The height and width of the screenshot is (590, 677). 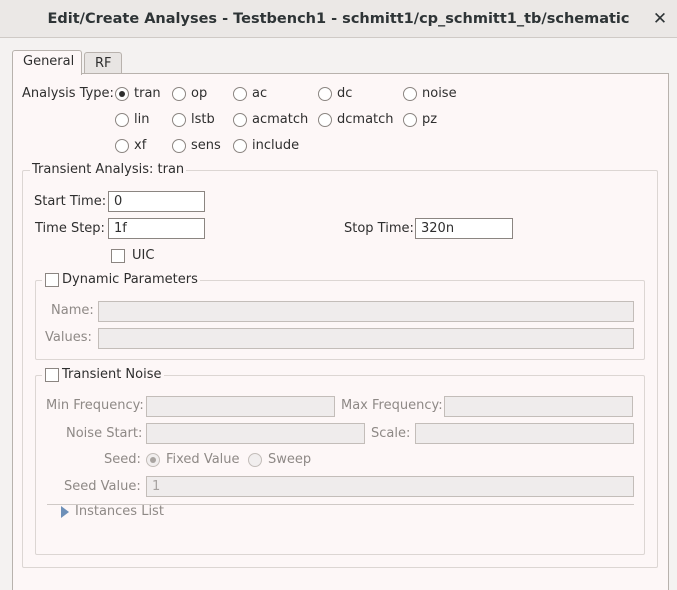 What do you see at coordinates (121, 279) in the screenshot?
I see `dynamic-parameters-title: Dynamic Parameters` at bounding box center [121, 279].